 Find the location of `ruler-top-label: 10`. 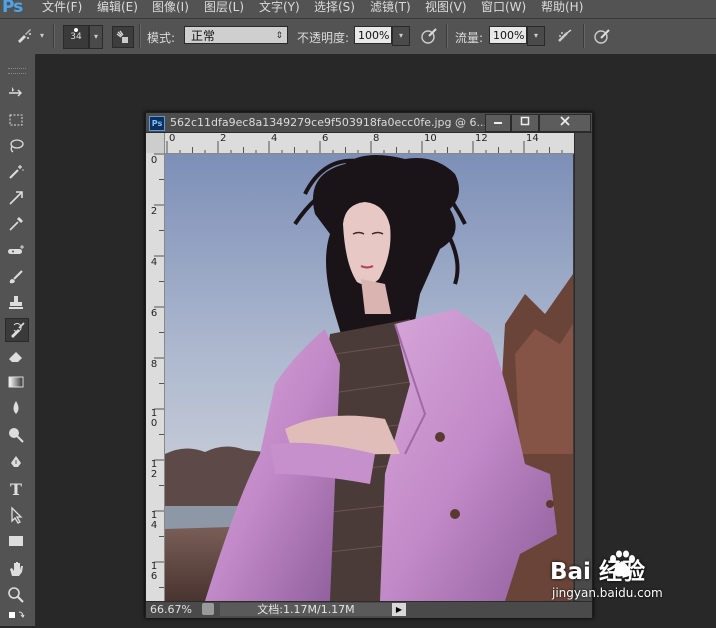

ruler-top-label: 10 is located at coordinates (430, 138).